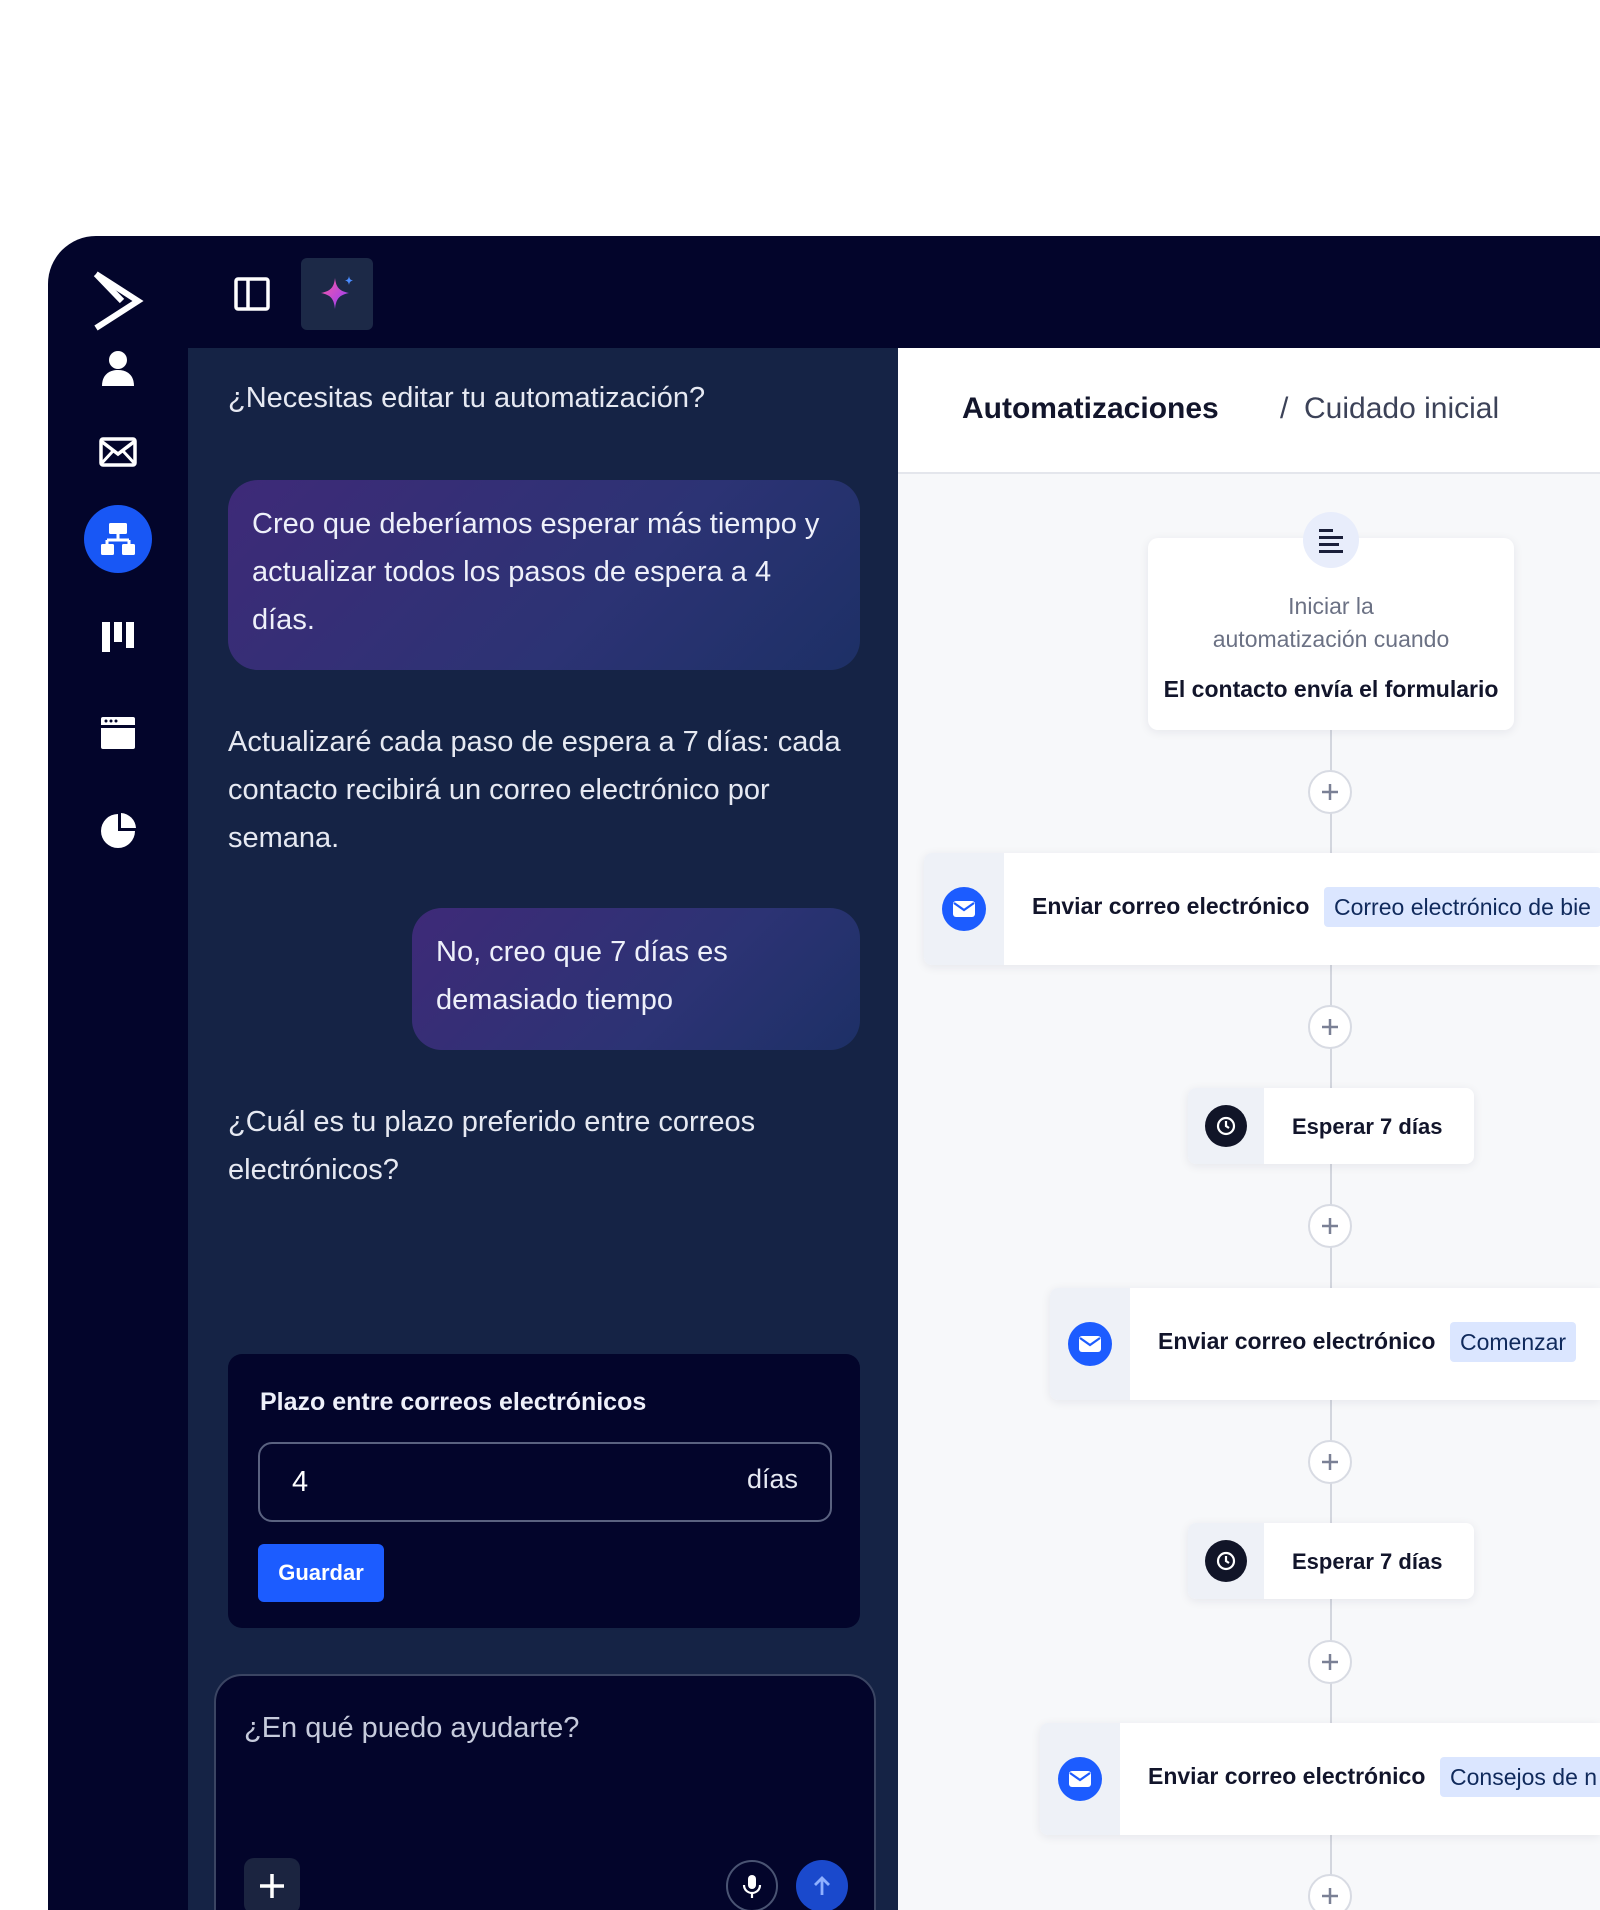 This screenshot has height=1910, width=1600. Describe the element at coordinates (252, 294) in the screenshot. I see `sidebar-toggle-icon` at that location.